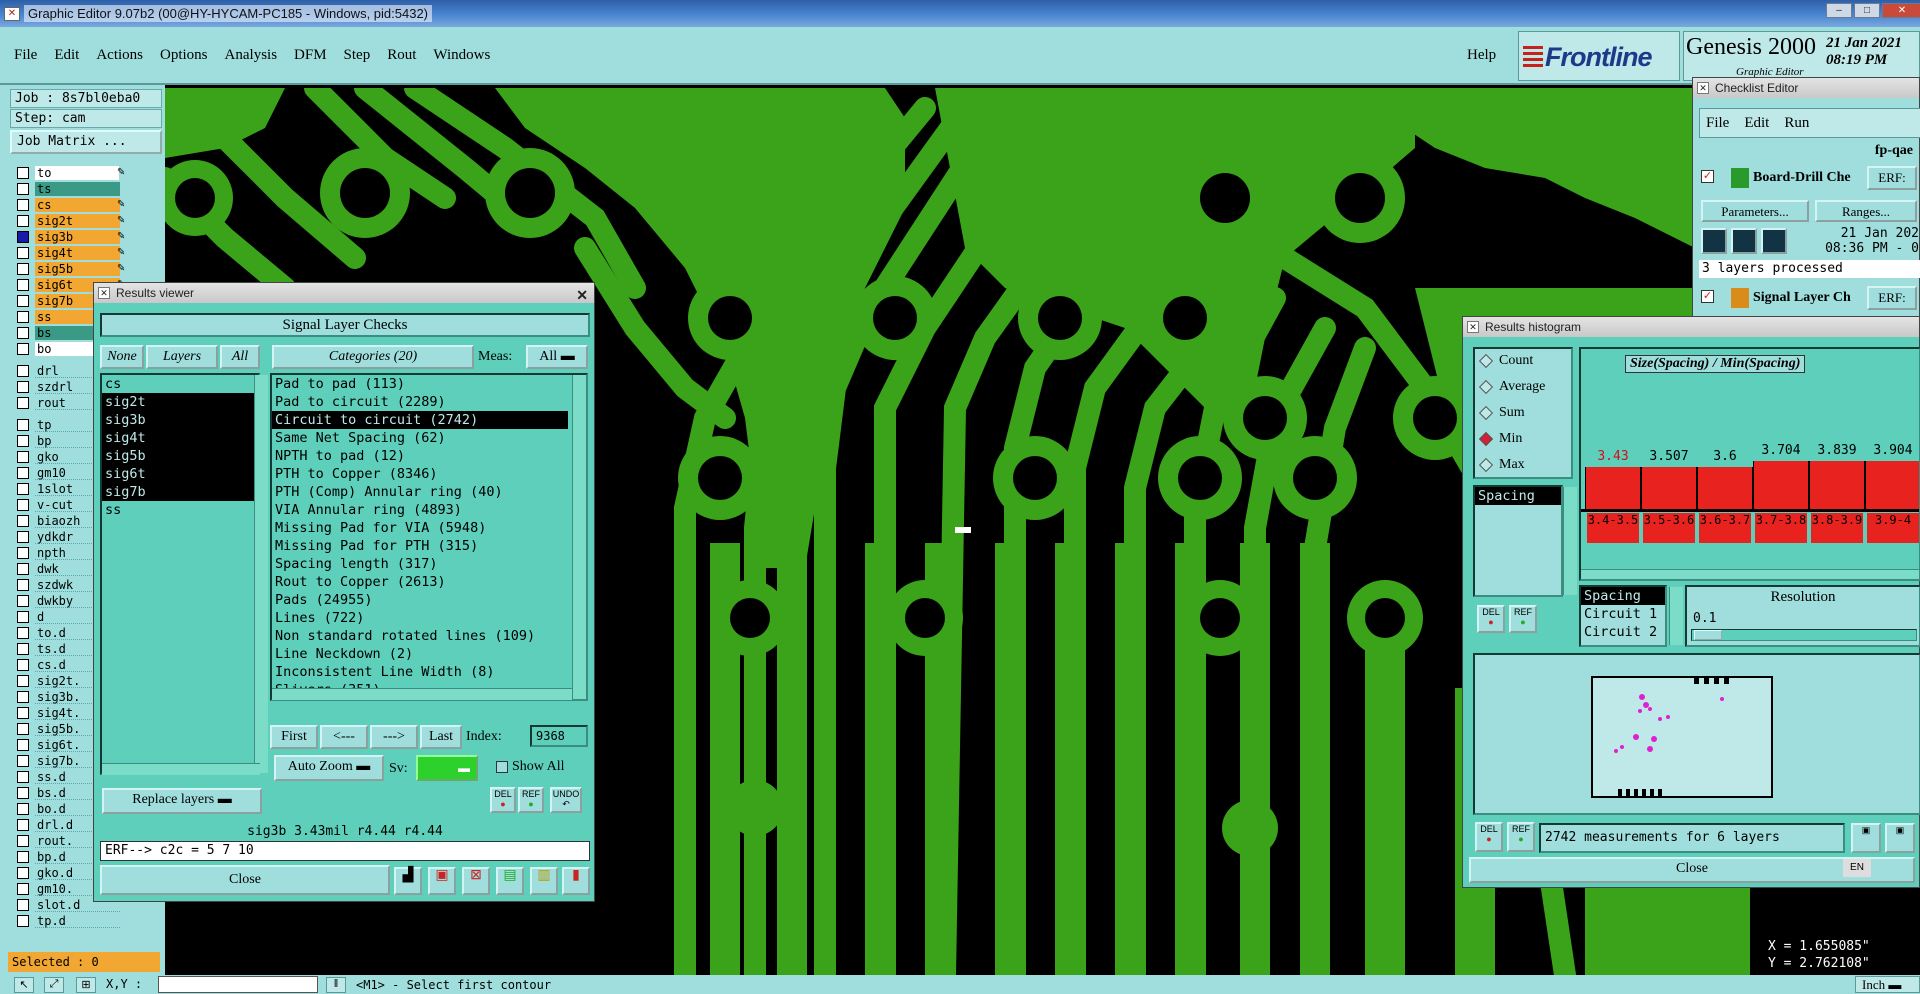 The height and width of the screenshot is (994, 1920). Describe the element at coordinates (1892, 298) in the screenshot. I see `checklist-erf-2: ERF:` at that location.